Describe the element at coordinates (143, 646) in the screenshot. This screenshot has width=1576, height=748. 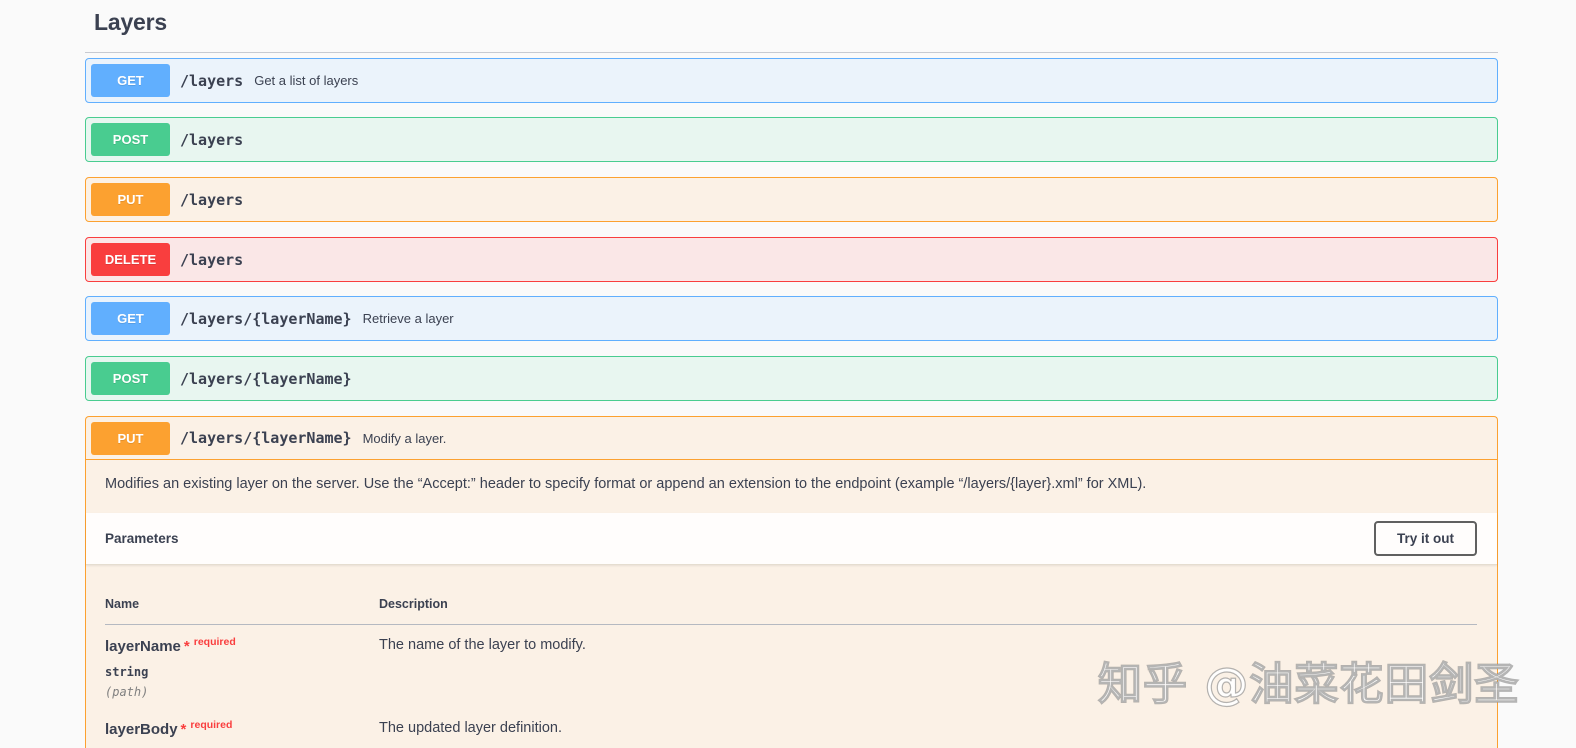
I see `parameter-name-text: layerName` at that location.